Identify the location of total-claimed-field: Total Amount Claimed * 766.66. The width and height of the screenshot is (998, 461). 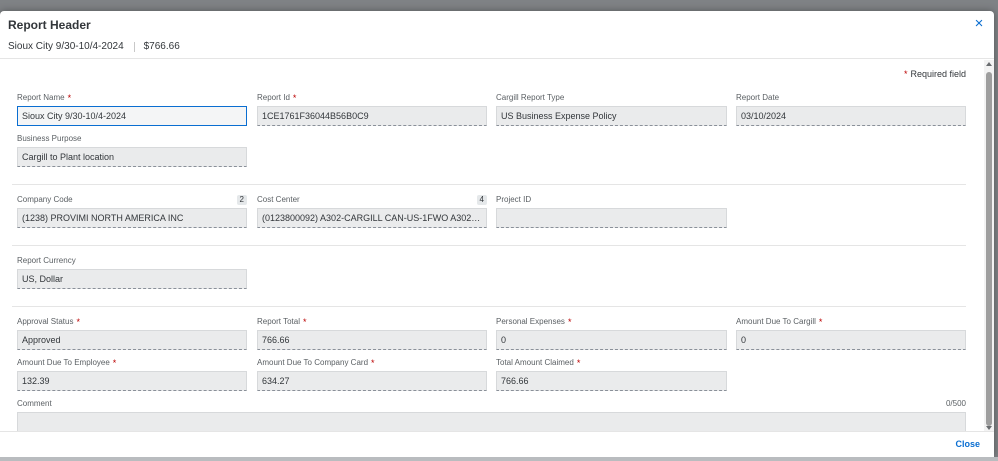
(611, 374).